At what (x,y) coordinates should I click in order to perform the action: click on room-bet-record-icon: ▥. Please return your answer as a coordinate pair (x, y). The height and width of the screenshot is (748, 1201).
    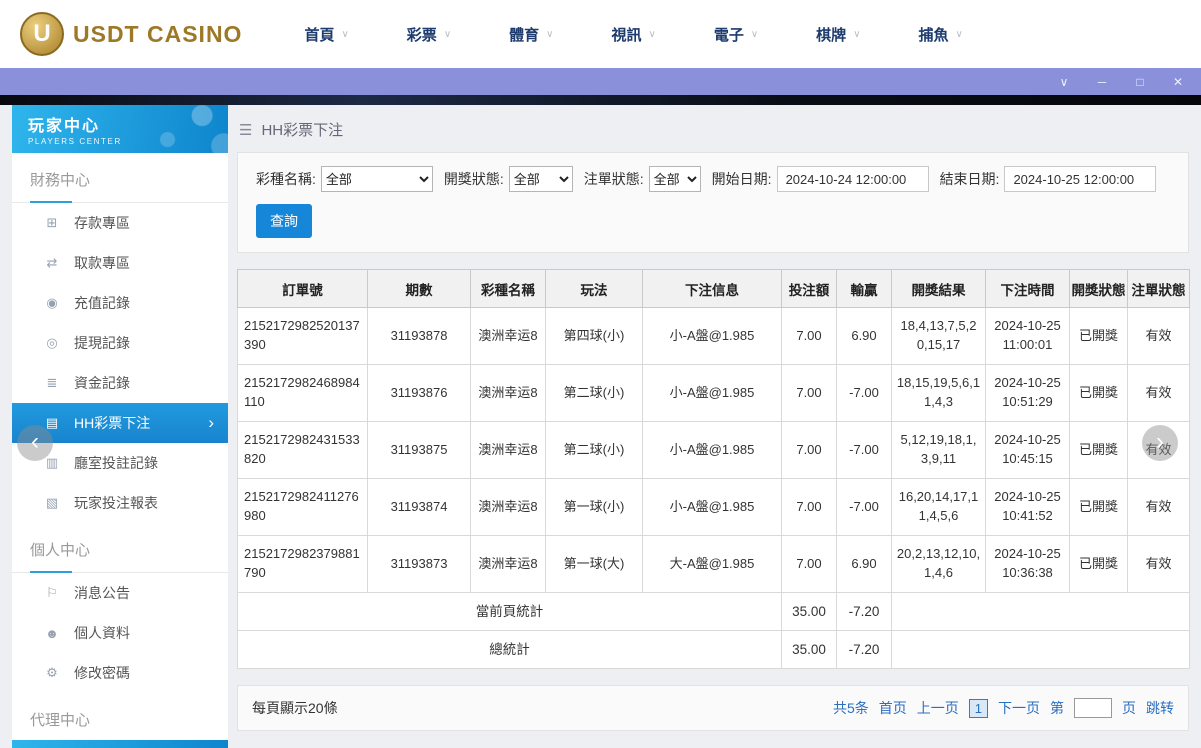
    Looking at the image, I should click on (52, 462).